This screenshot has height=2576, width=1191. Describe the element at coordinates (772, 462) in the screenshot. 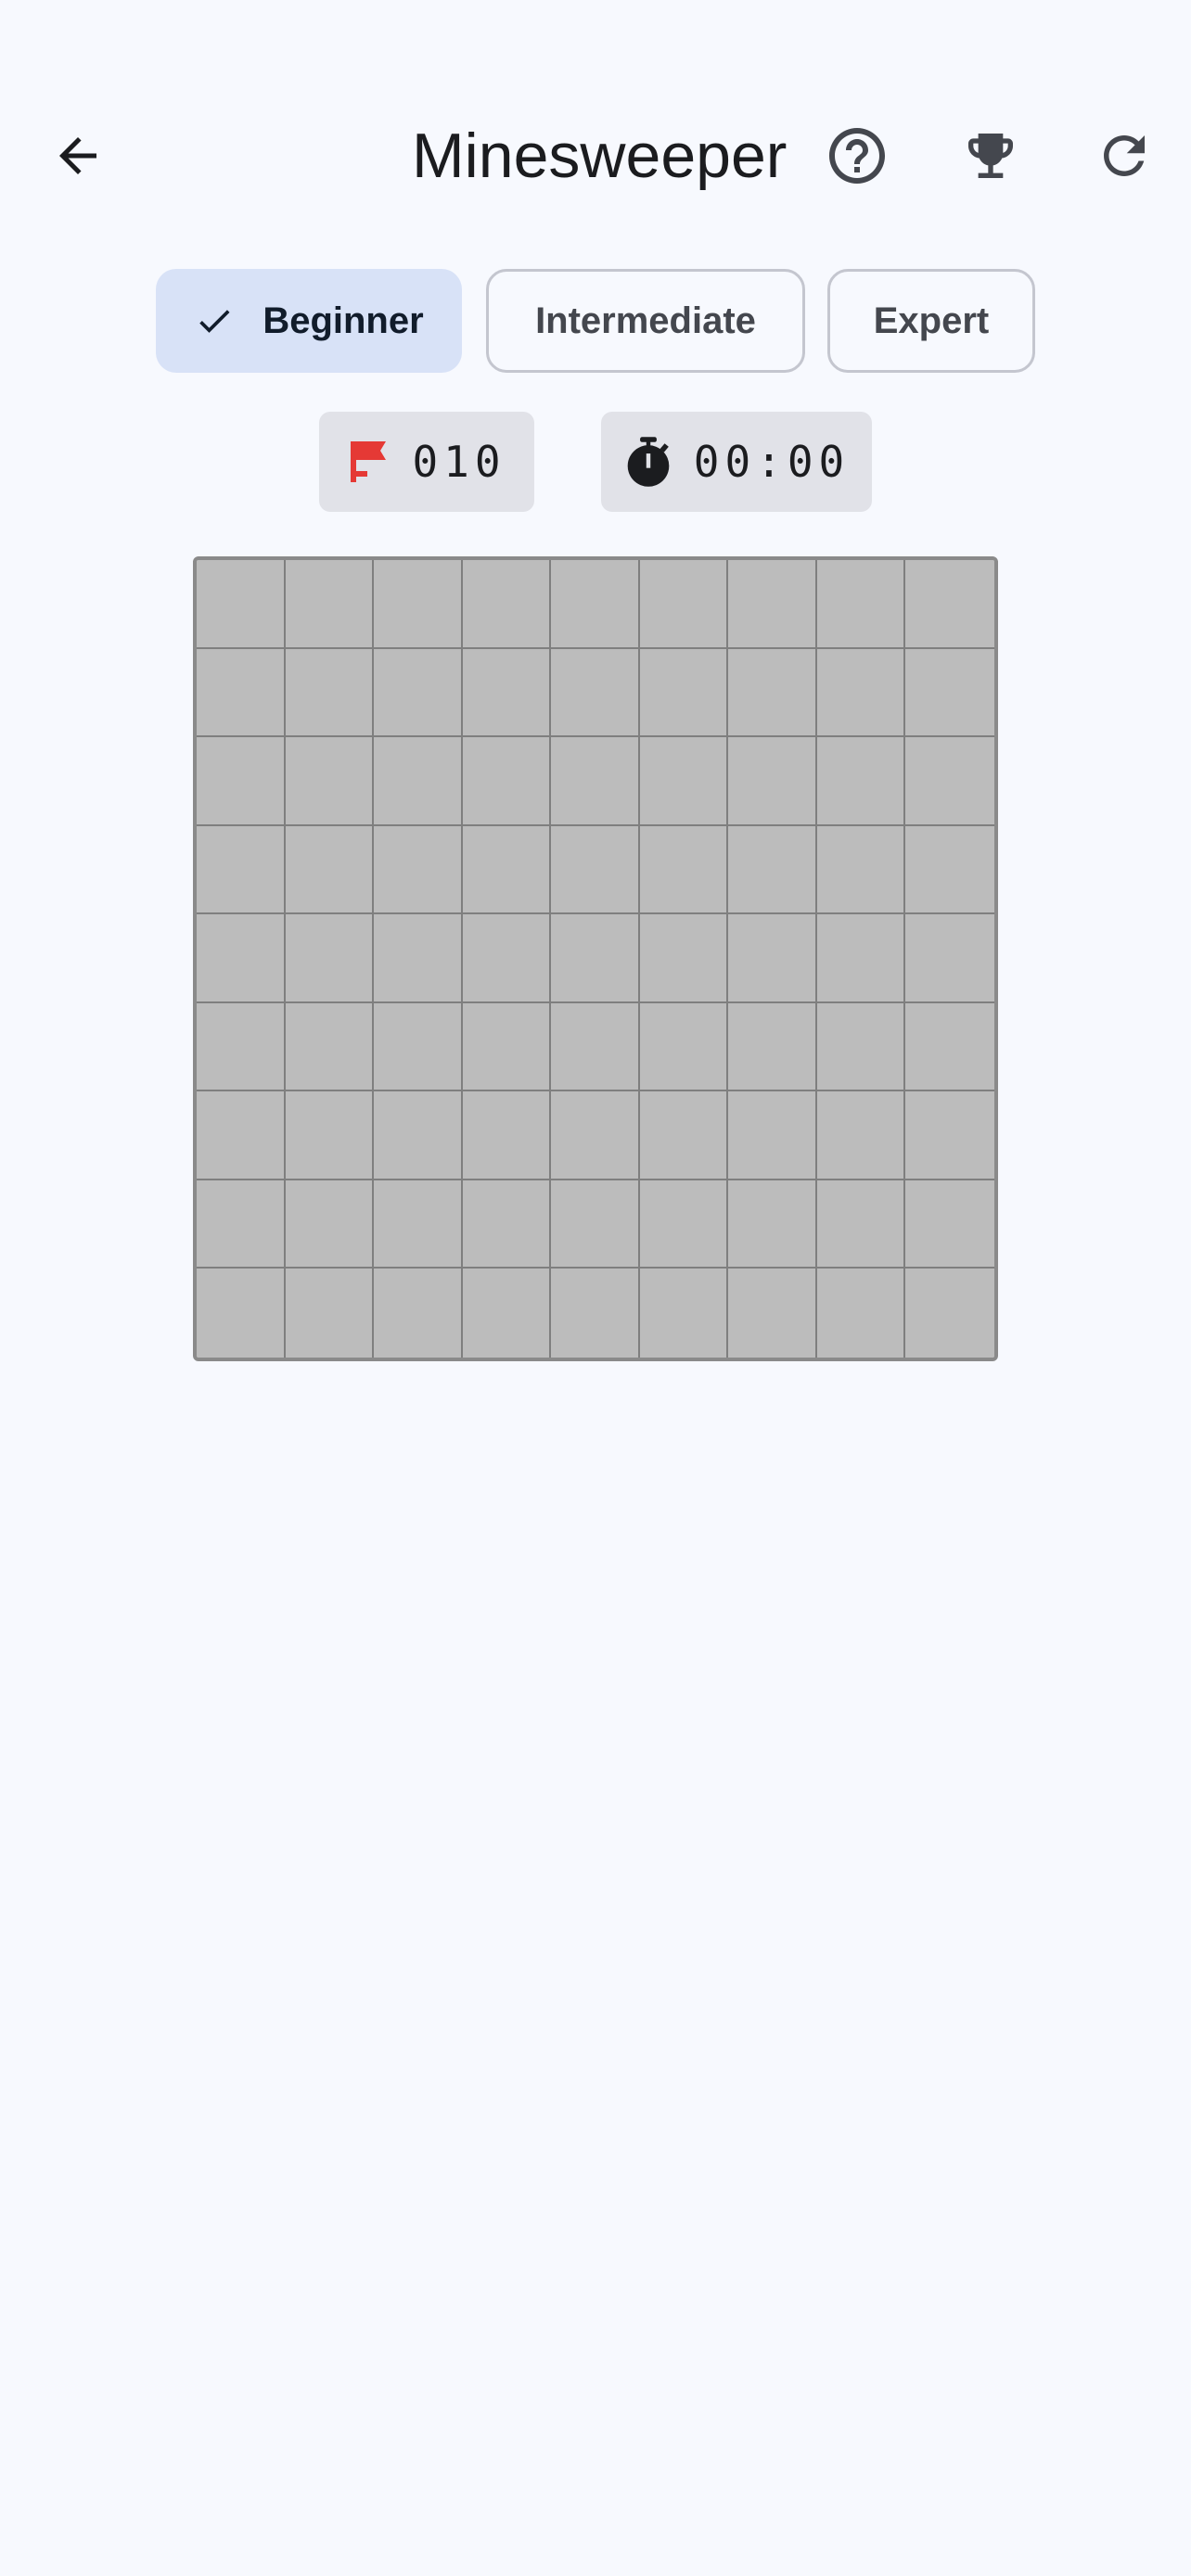

I see `timer-value: 00:00` at that location.